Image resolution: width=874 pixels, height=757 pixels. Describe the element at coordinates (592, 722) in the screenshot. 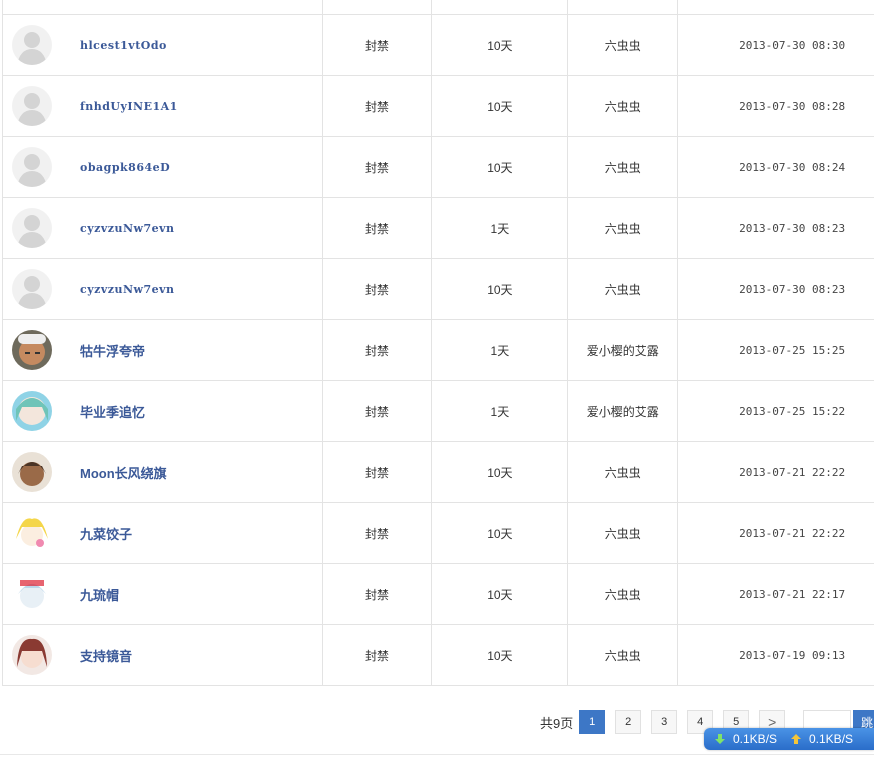

I see `page-button-1: 1` at that location.